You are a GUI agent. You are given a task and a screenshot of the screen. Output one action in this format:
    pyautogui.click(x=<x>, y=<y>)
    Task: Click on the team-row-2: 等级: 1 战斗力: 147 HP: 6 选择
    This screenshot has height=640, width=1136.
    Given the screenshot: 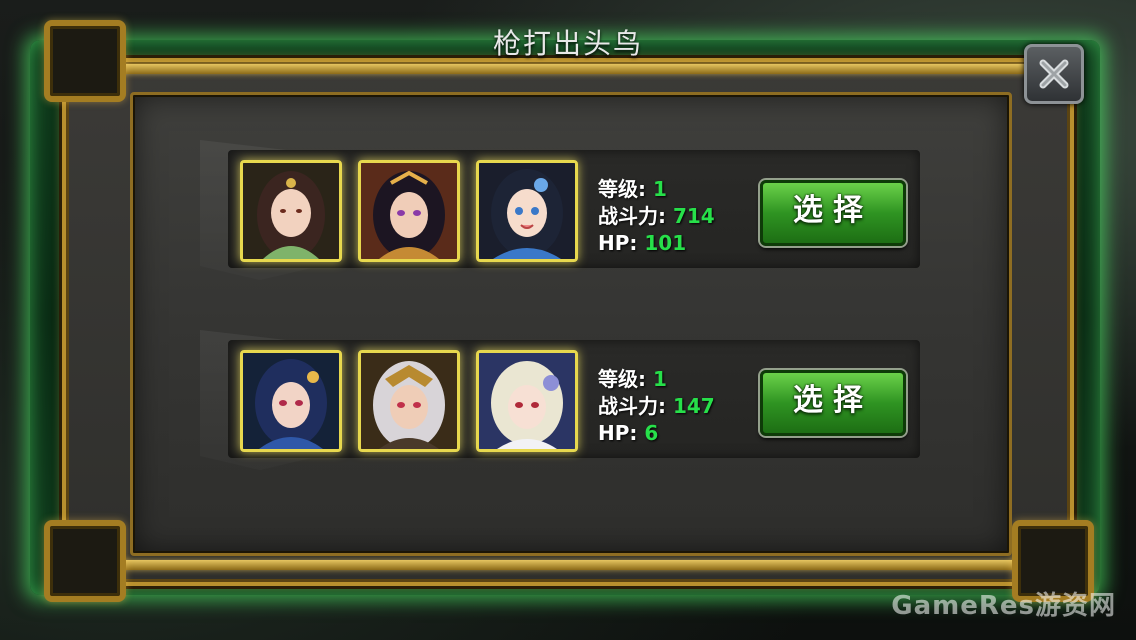 What is the action you would take?
    pyautogui.click(x=560, y=400)
    